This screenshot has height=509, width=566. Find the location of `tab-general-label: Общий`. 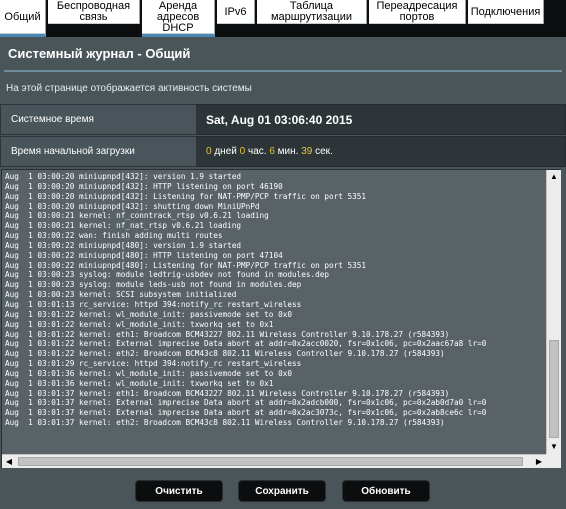

tab-general-label: Общий is located at coordinates (22, 16).